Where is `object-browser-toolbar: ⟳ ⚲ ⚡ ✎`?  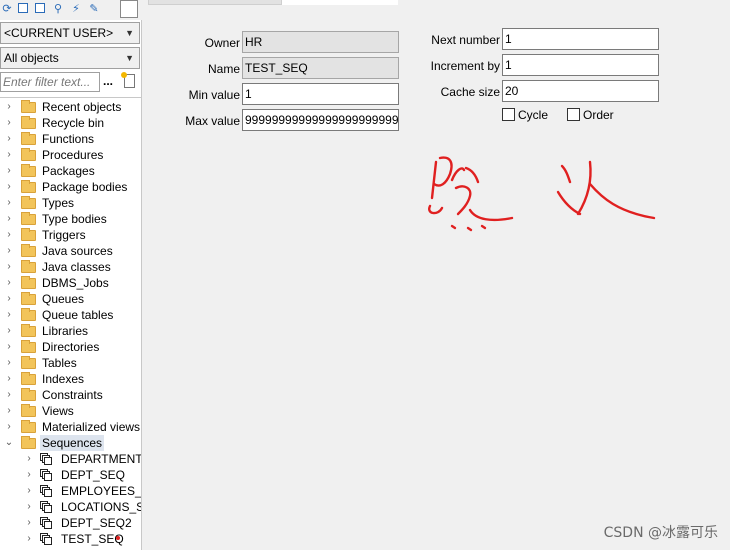
object-browser-toolbar: ⟳ ⚲ ⚡ ✎ is located at coordinates (71, 10).